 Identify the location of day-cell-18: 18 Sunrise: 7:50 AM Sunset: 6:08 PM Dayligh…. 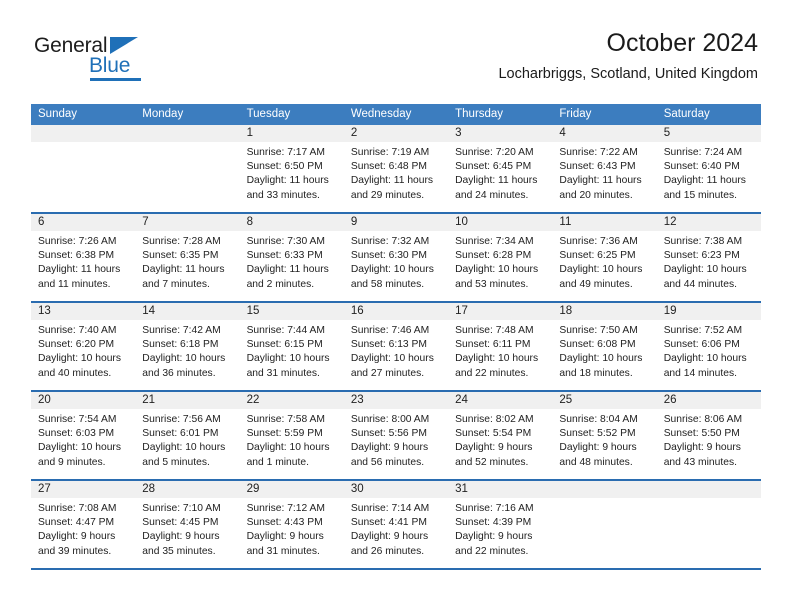
(604, 346).